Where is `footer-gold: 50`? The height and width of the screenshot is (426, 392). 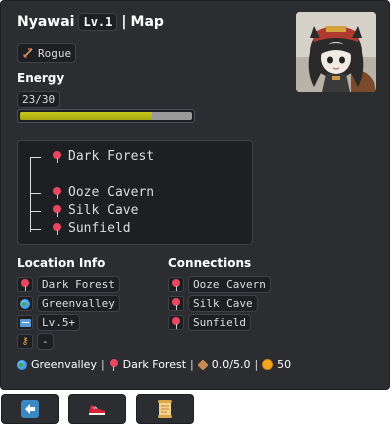 footer-gold: 50 is located at coordinates (284, 364).